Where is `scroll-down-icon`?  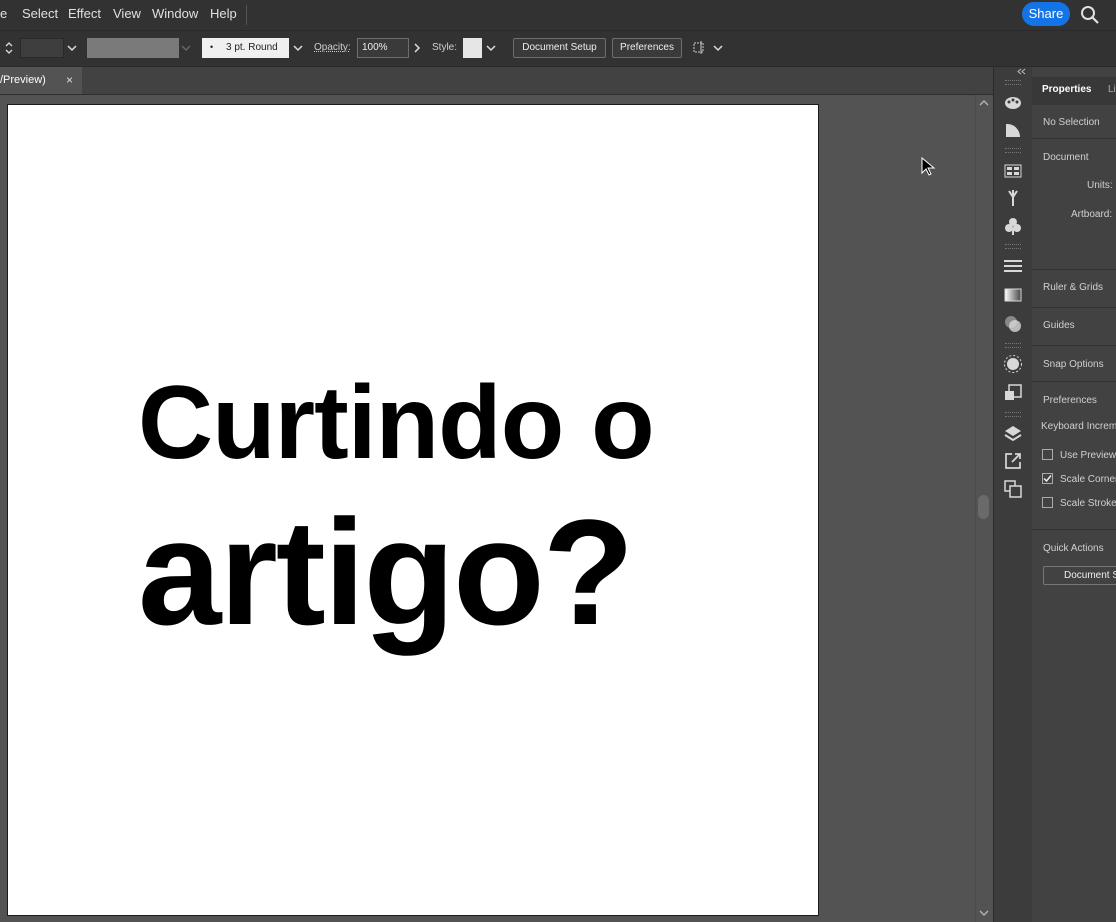
scroll-down-icon is located at coordinates (984, 913).